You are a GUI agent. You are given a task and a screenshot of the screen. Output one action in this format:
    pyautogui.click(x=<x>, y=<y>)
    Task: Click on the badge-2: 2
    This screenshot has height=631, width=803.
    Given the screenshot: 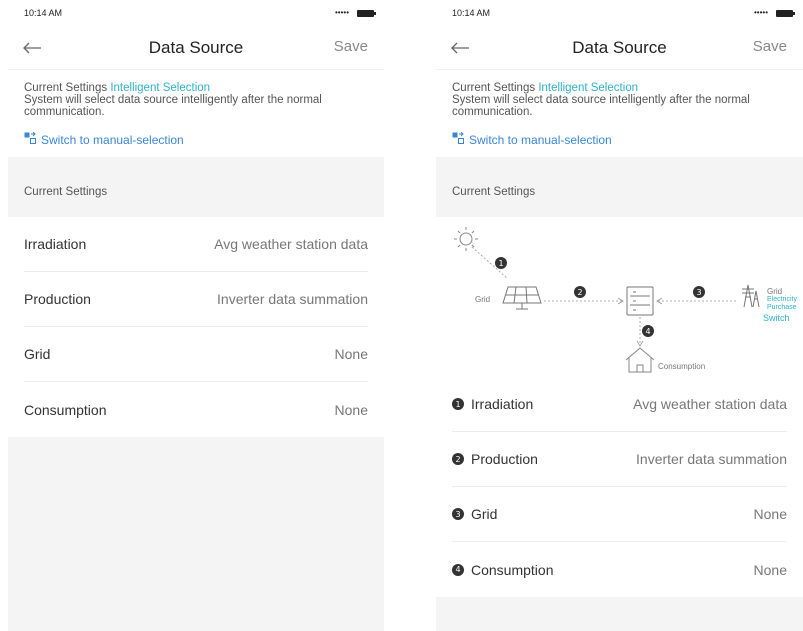 What is the action you would take?
    pyautogui.click(x=580, y=292)
    